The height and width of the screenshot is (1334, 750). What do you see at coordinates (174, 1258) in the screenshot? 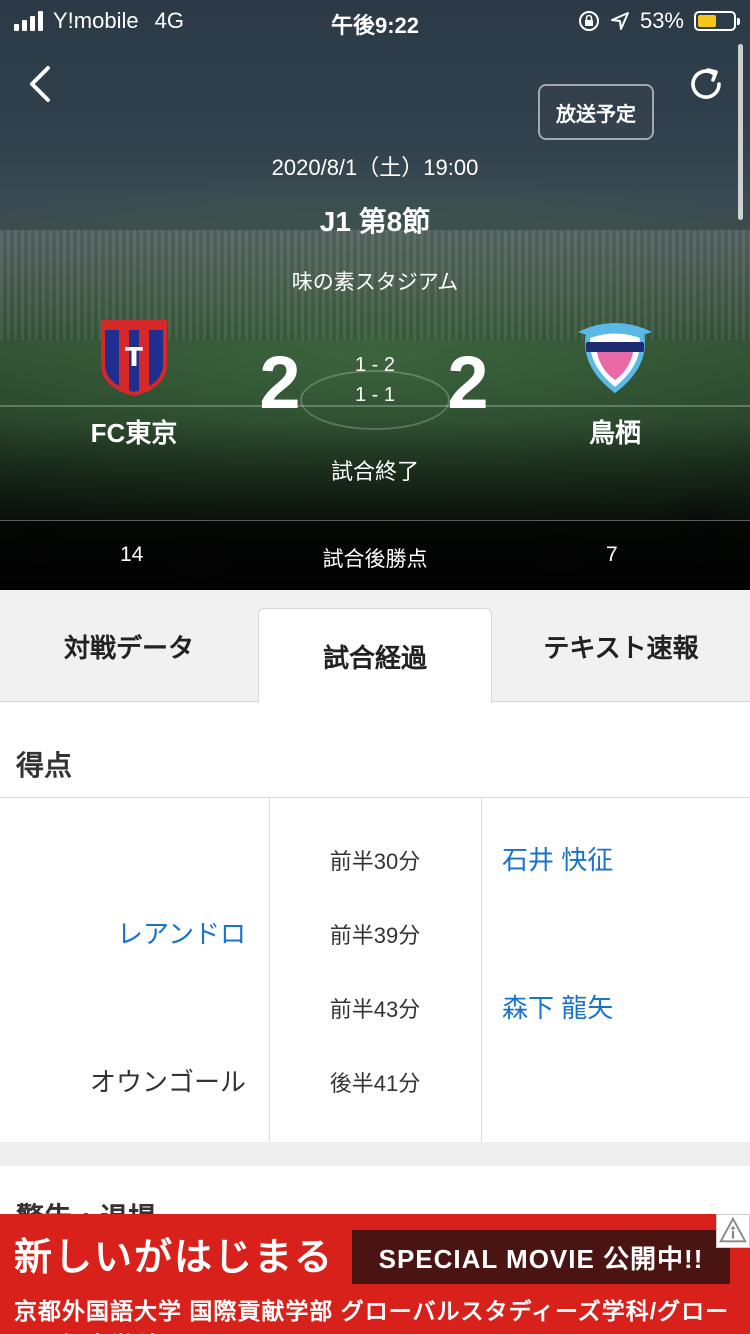
I see `ad-headline: 新しいがはじまる` at bounding box center [174, 1258].